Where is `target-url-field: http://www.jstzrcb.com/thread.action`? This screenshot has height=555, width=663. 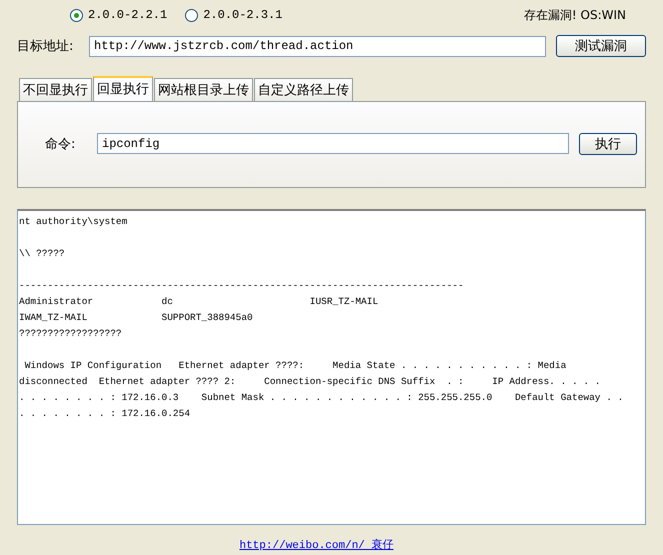
target-url-field: http://www.jstzrcb.com/thread.action is located at coordinates (317, 46).